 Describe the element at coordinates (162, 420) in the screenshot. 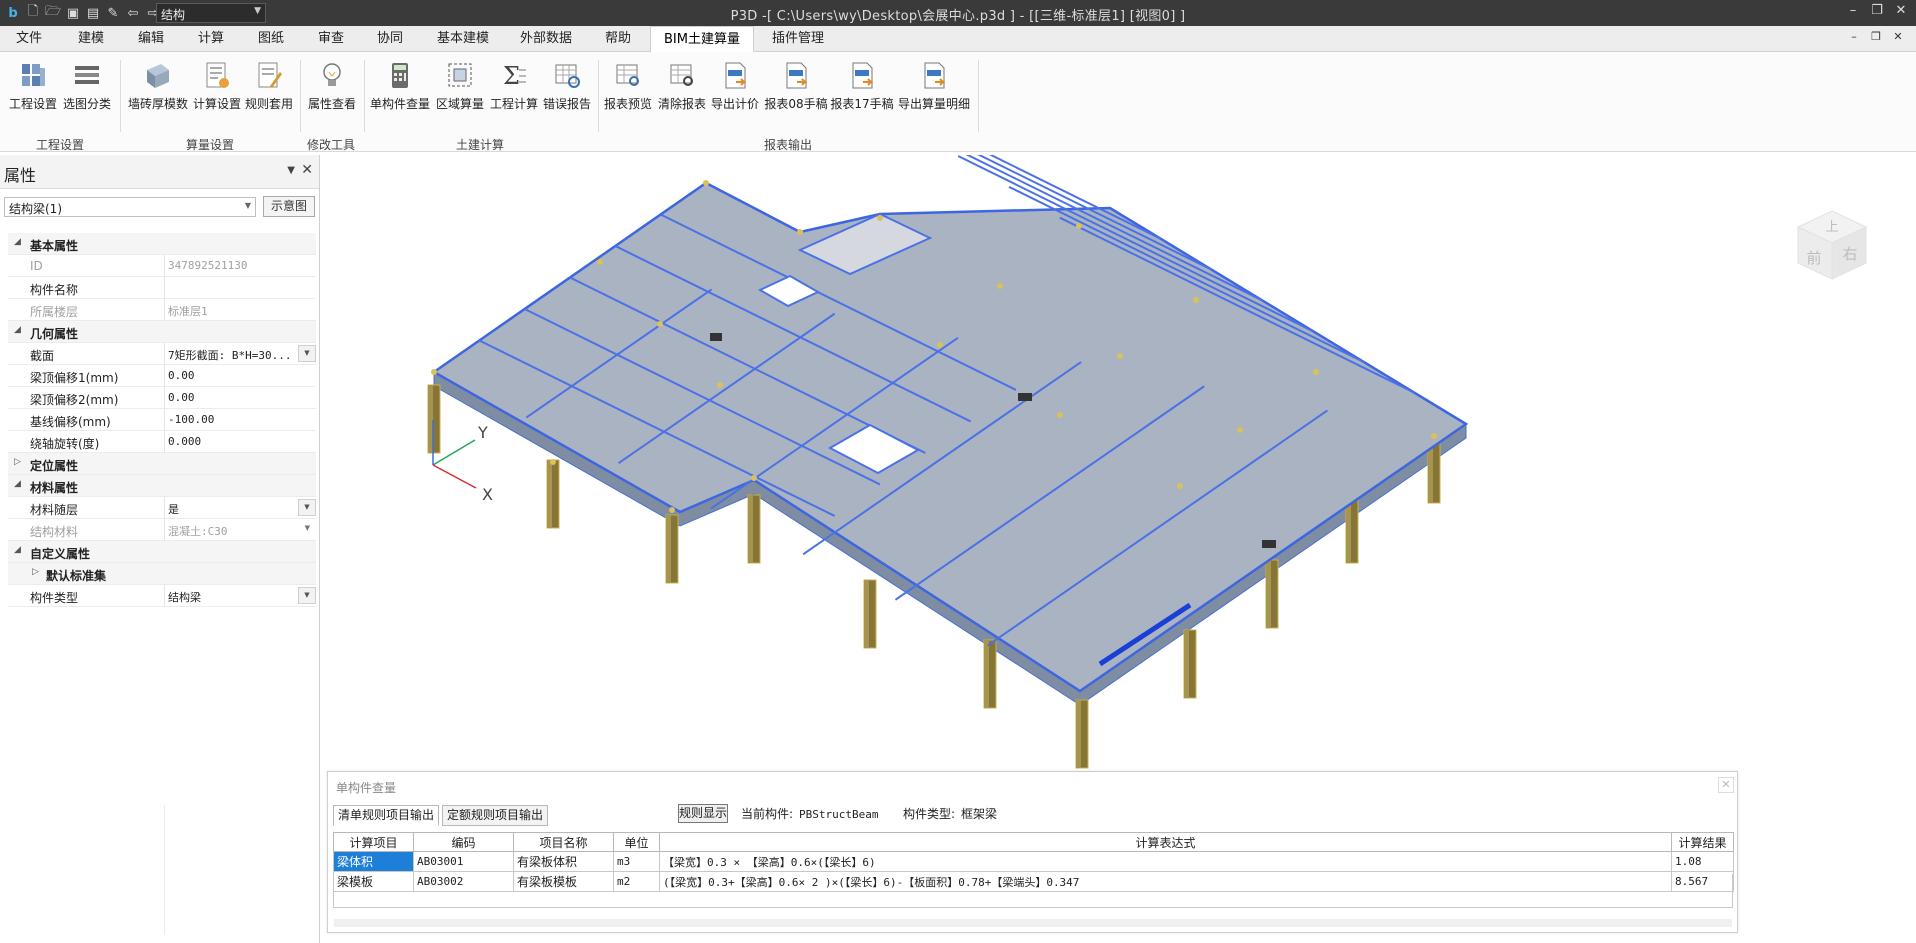

I see `property-row: 基线偏移(mm) -100.00` at that location.